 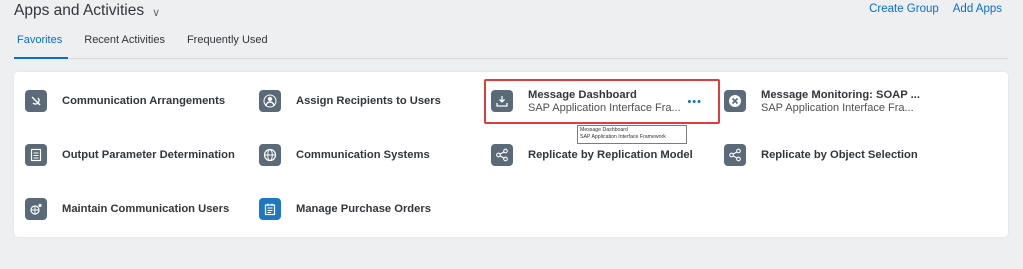 What do you see at coordinates (904, 9) in the screenshot?
I see `create-group-link: Create Group` at bounding box center [904, 9].